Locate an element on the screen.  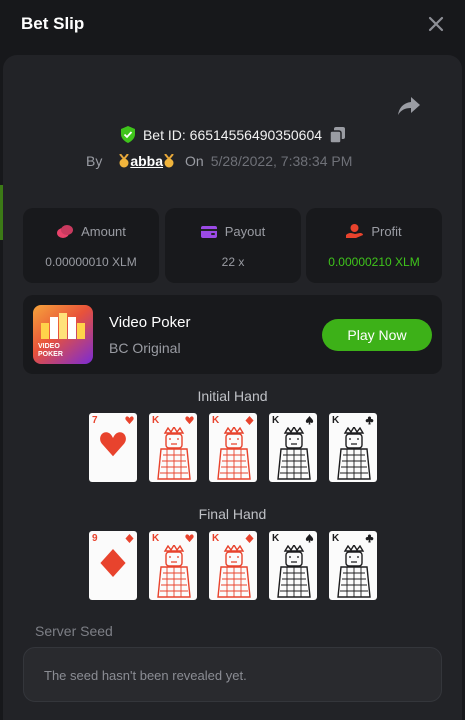
hearts-suit-large-icon is located at coordinates (113, 444).